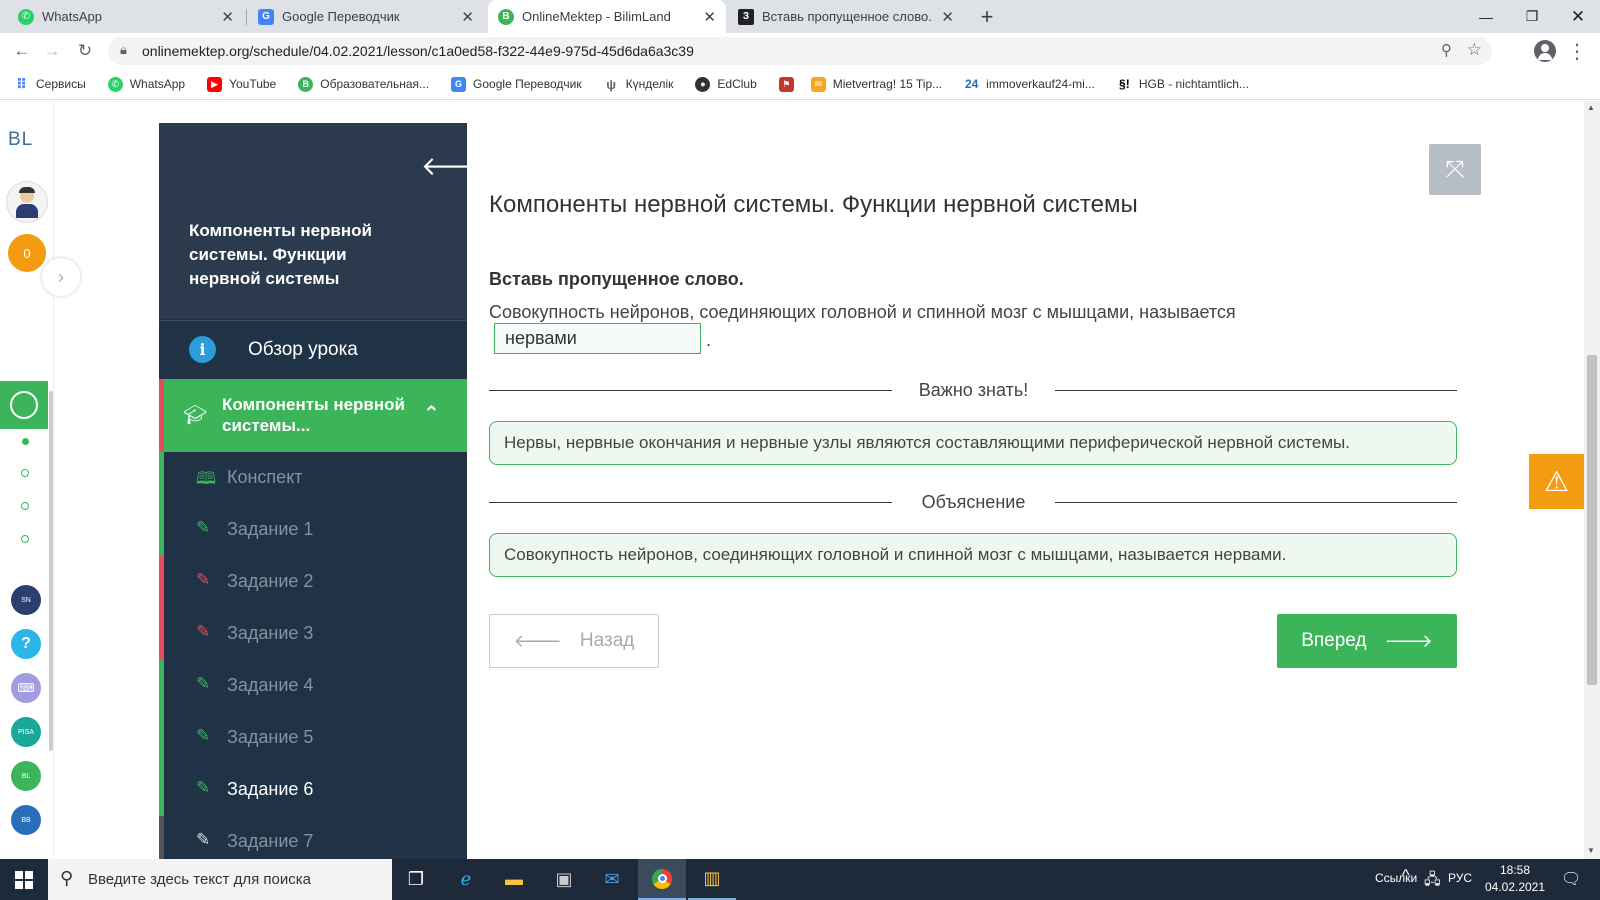 This screenshot has height=900, width=1600. Describe the element at coordinates (709, 340) in the screenshot. I see `sentence-period: .` at that location.